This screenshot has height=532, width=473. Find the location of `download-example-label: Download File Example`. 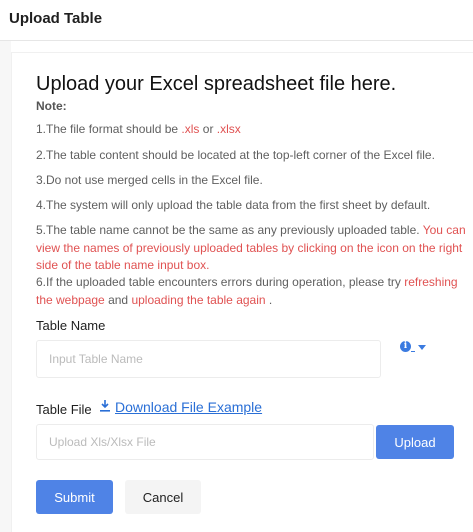

download-example-label: Download File Example is located at coordinates (188, 407).